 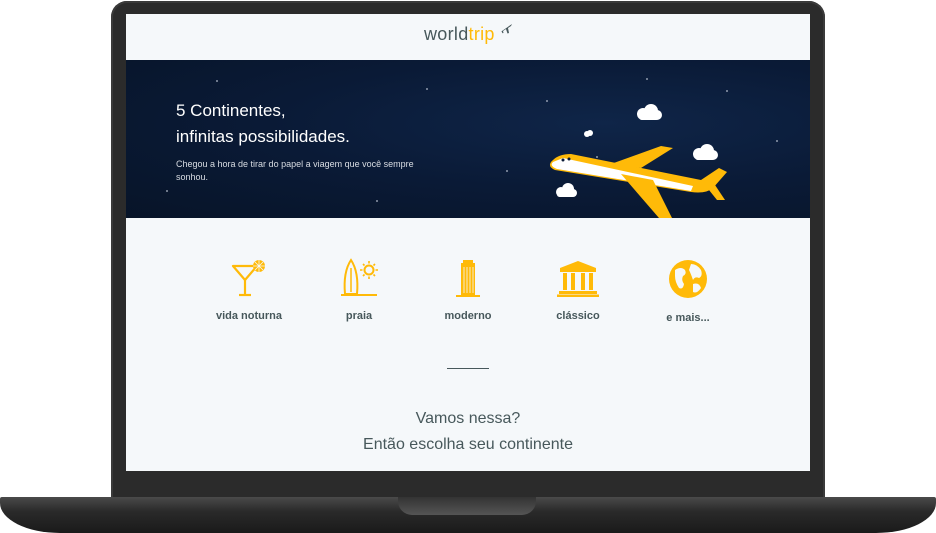 I want to click on cta-line2: Então escolha seu continente, so click(x=468, y=444).